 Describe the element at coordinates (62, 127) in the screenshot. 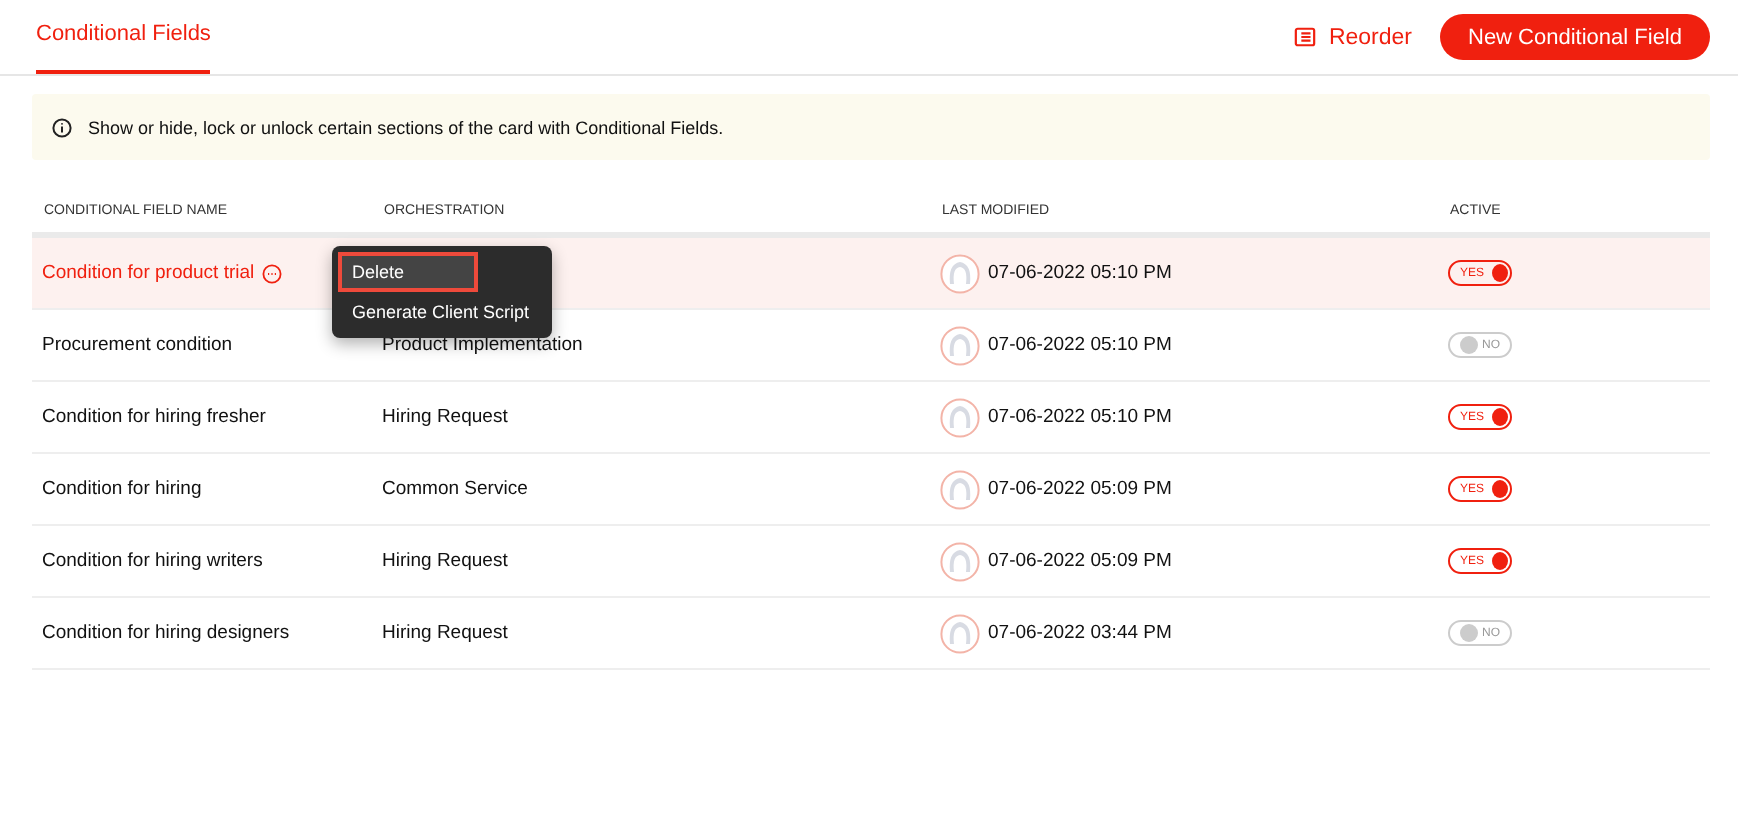

I see `info-icon` at that location.